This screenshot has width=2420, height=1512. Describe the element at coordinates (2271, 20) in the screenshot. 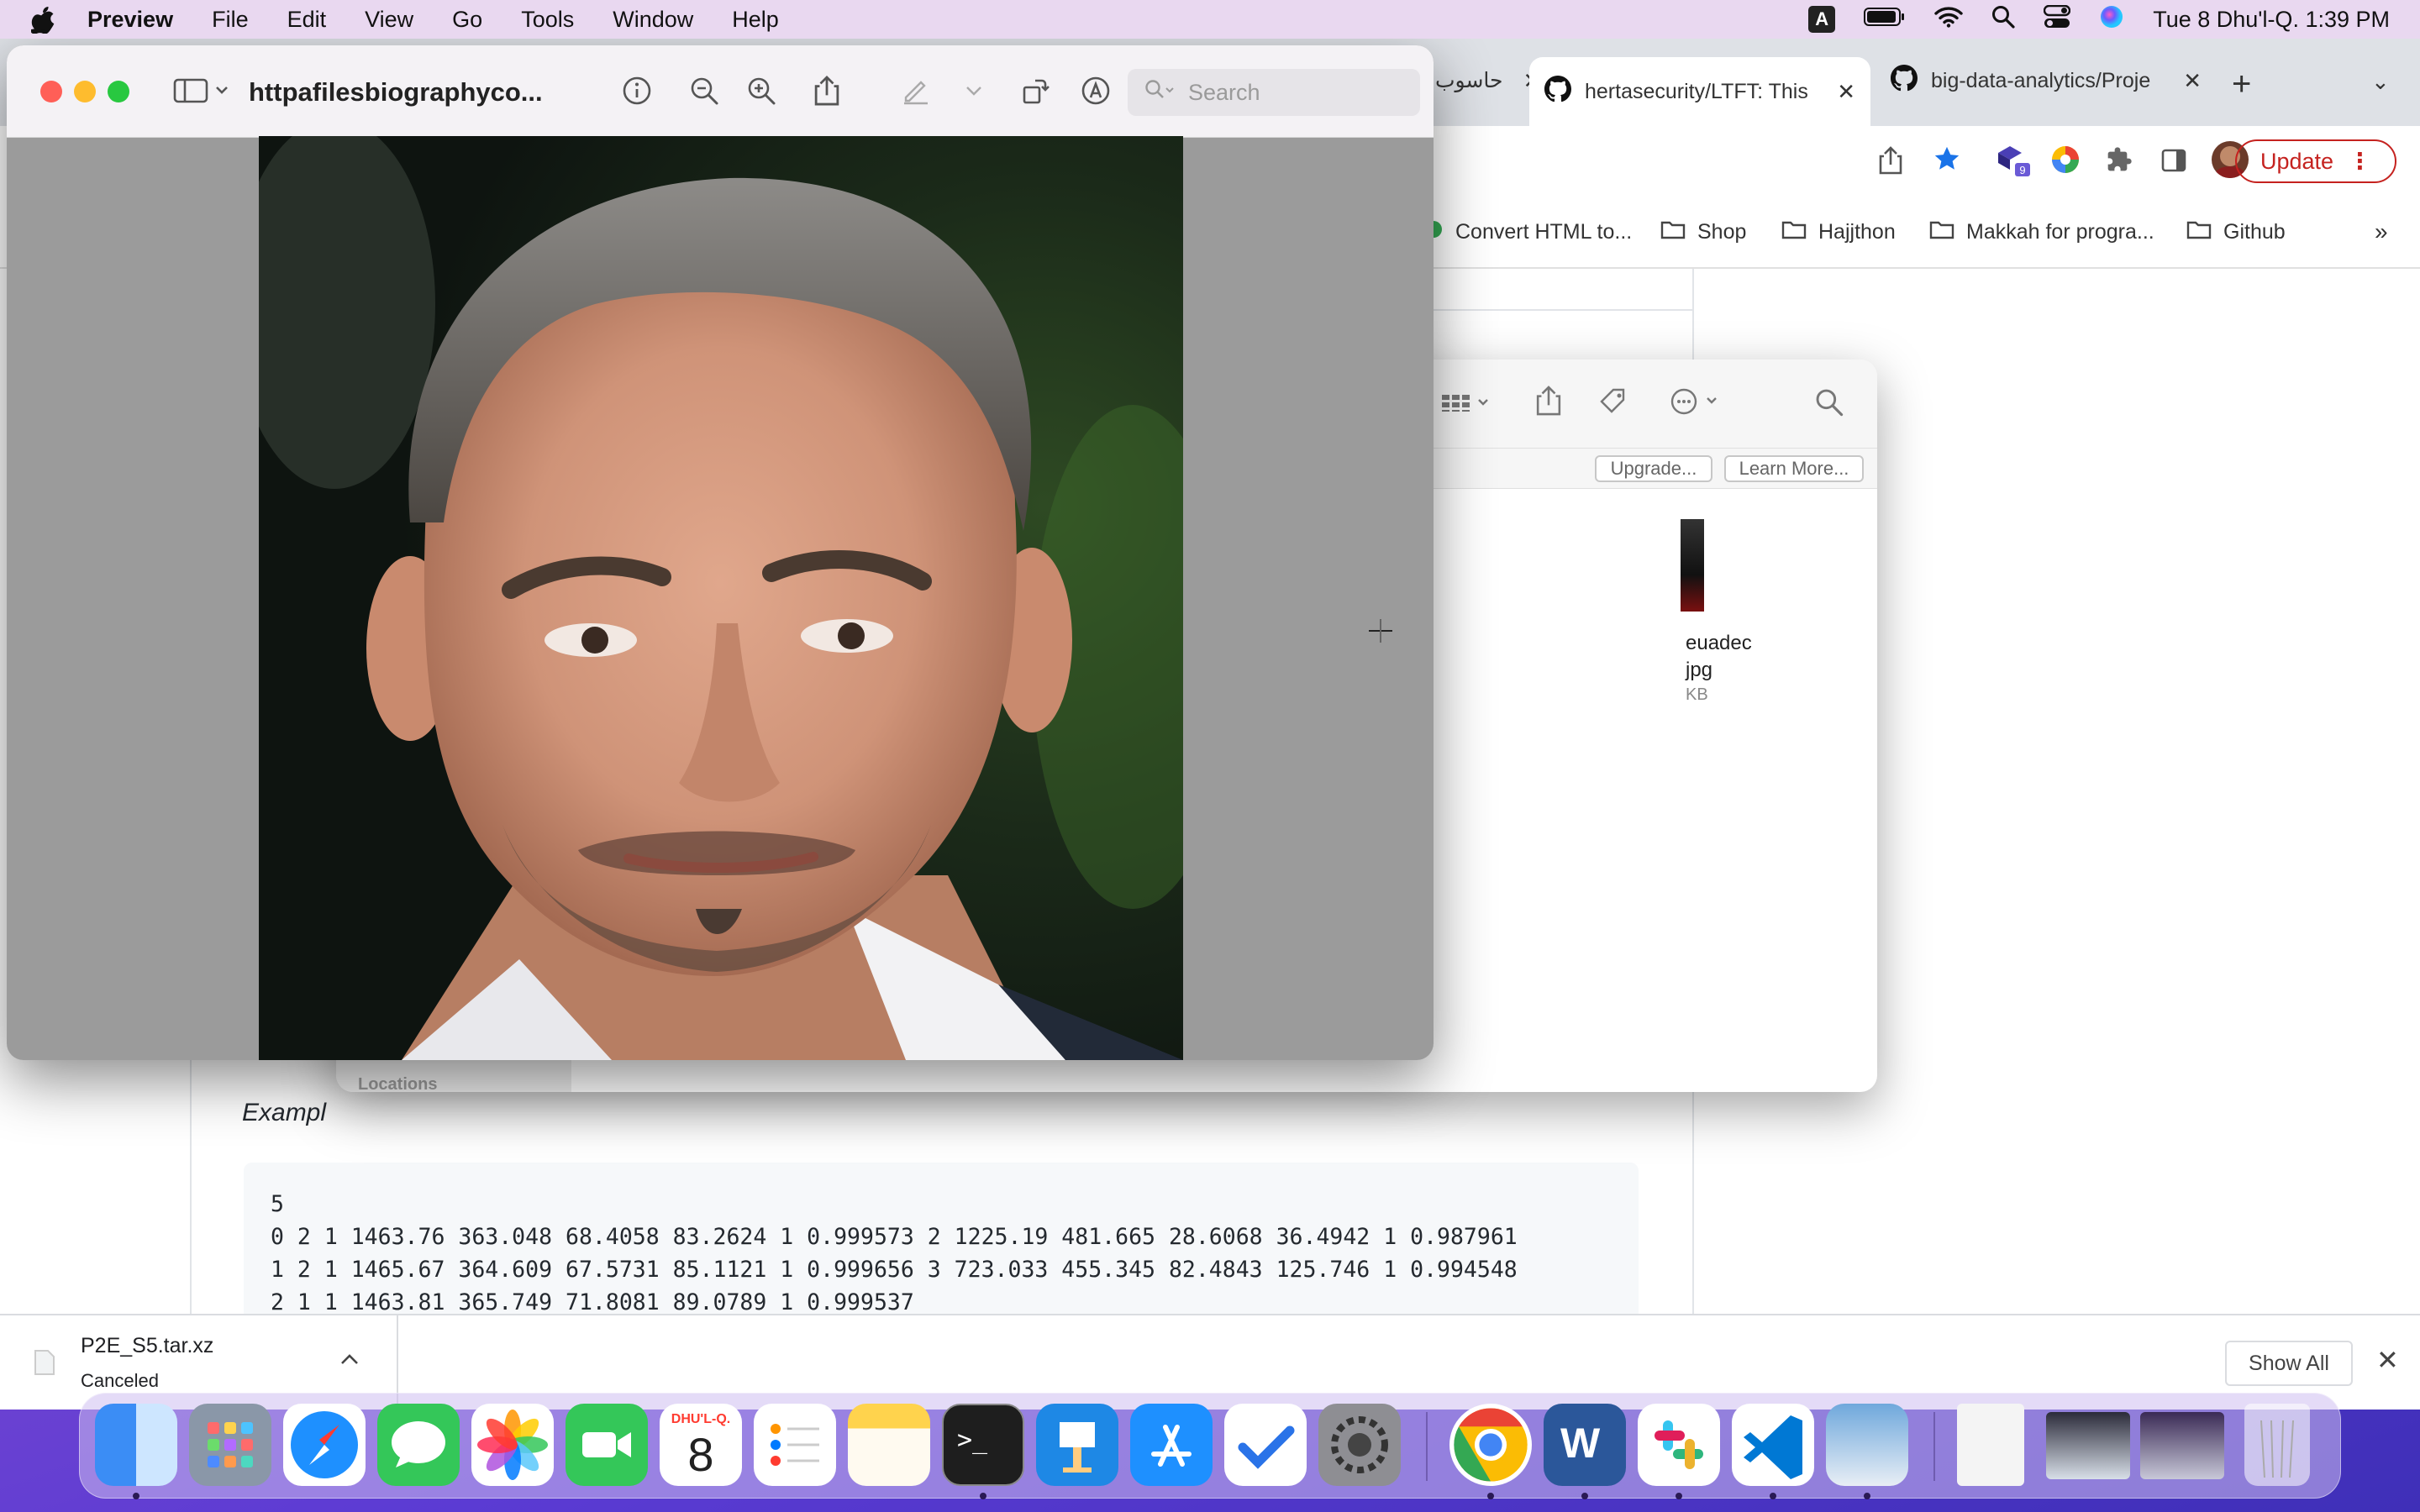

I see `menu-bar-clock: Tue 8 Dhu'l-Q. 1:39 PM` at that location.